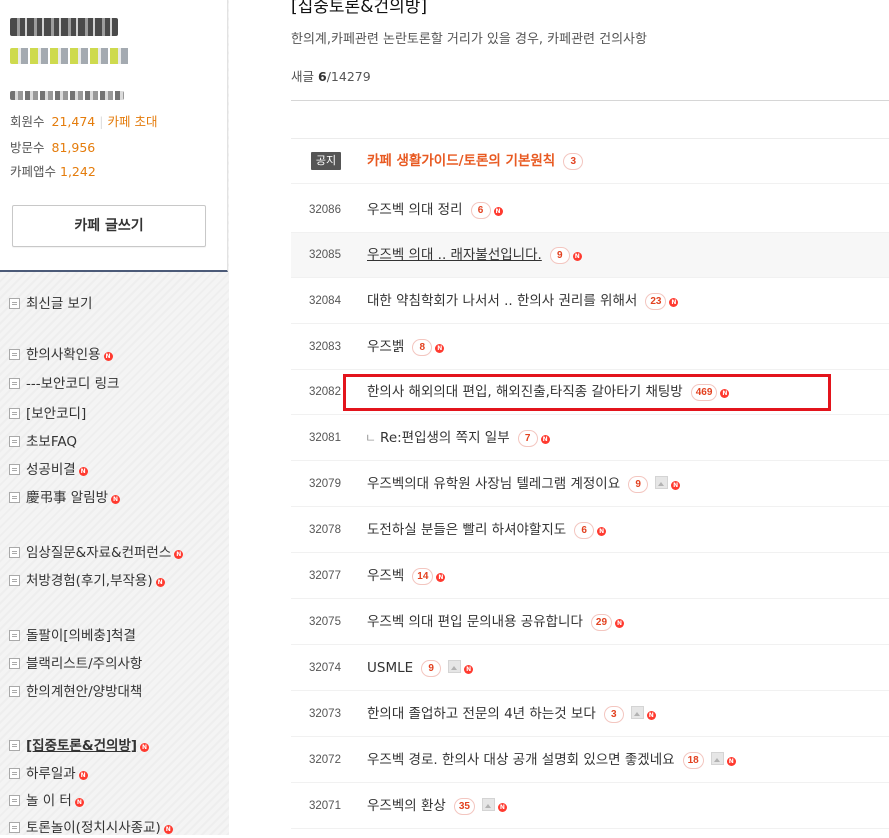  Describe the element at coordinates (420, 668) in the screenshot. I see `post-title-link: USMLE 9 N` at that location.